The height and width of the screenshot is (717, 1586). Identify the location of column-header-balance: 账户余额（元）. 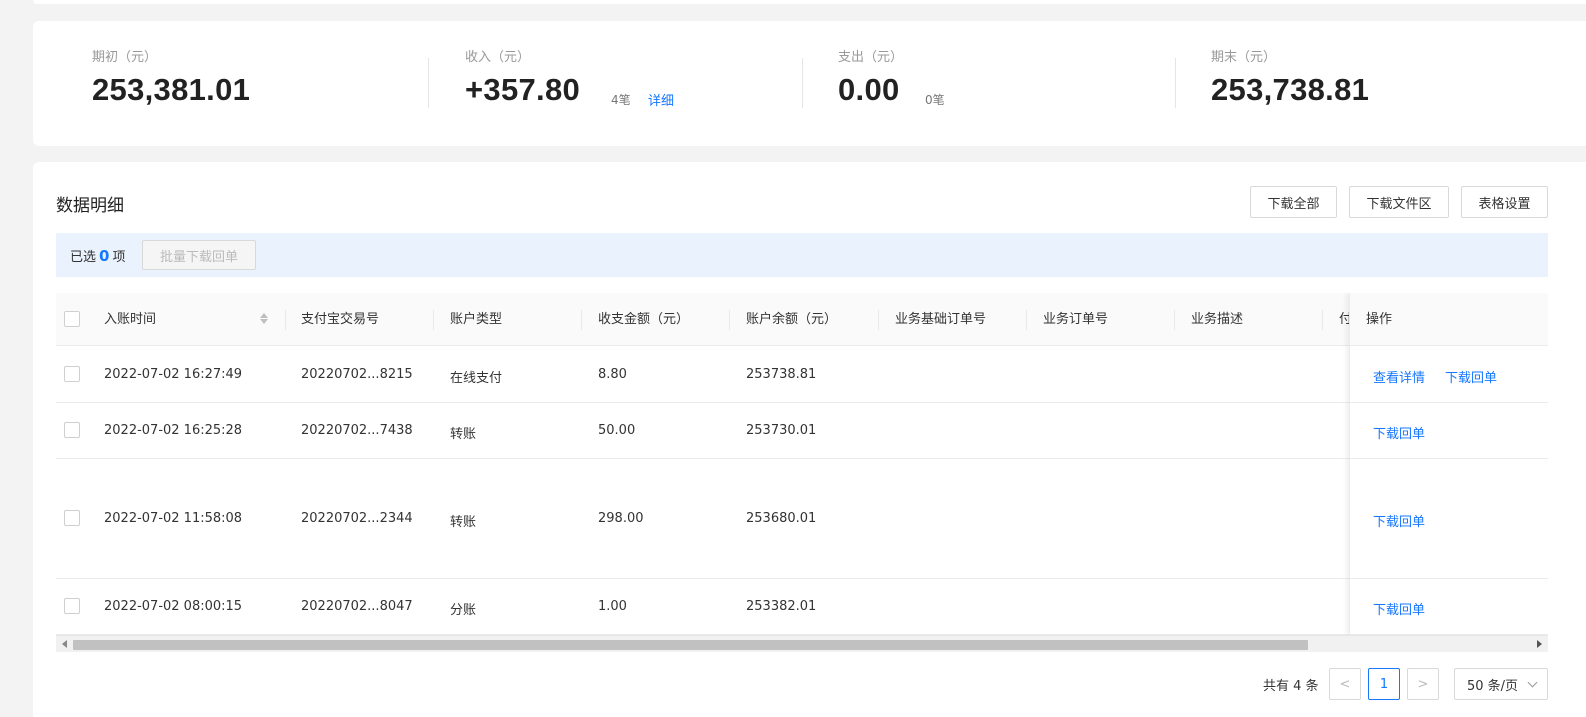
(792, 319).